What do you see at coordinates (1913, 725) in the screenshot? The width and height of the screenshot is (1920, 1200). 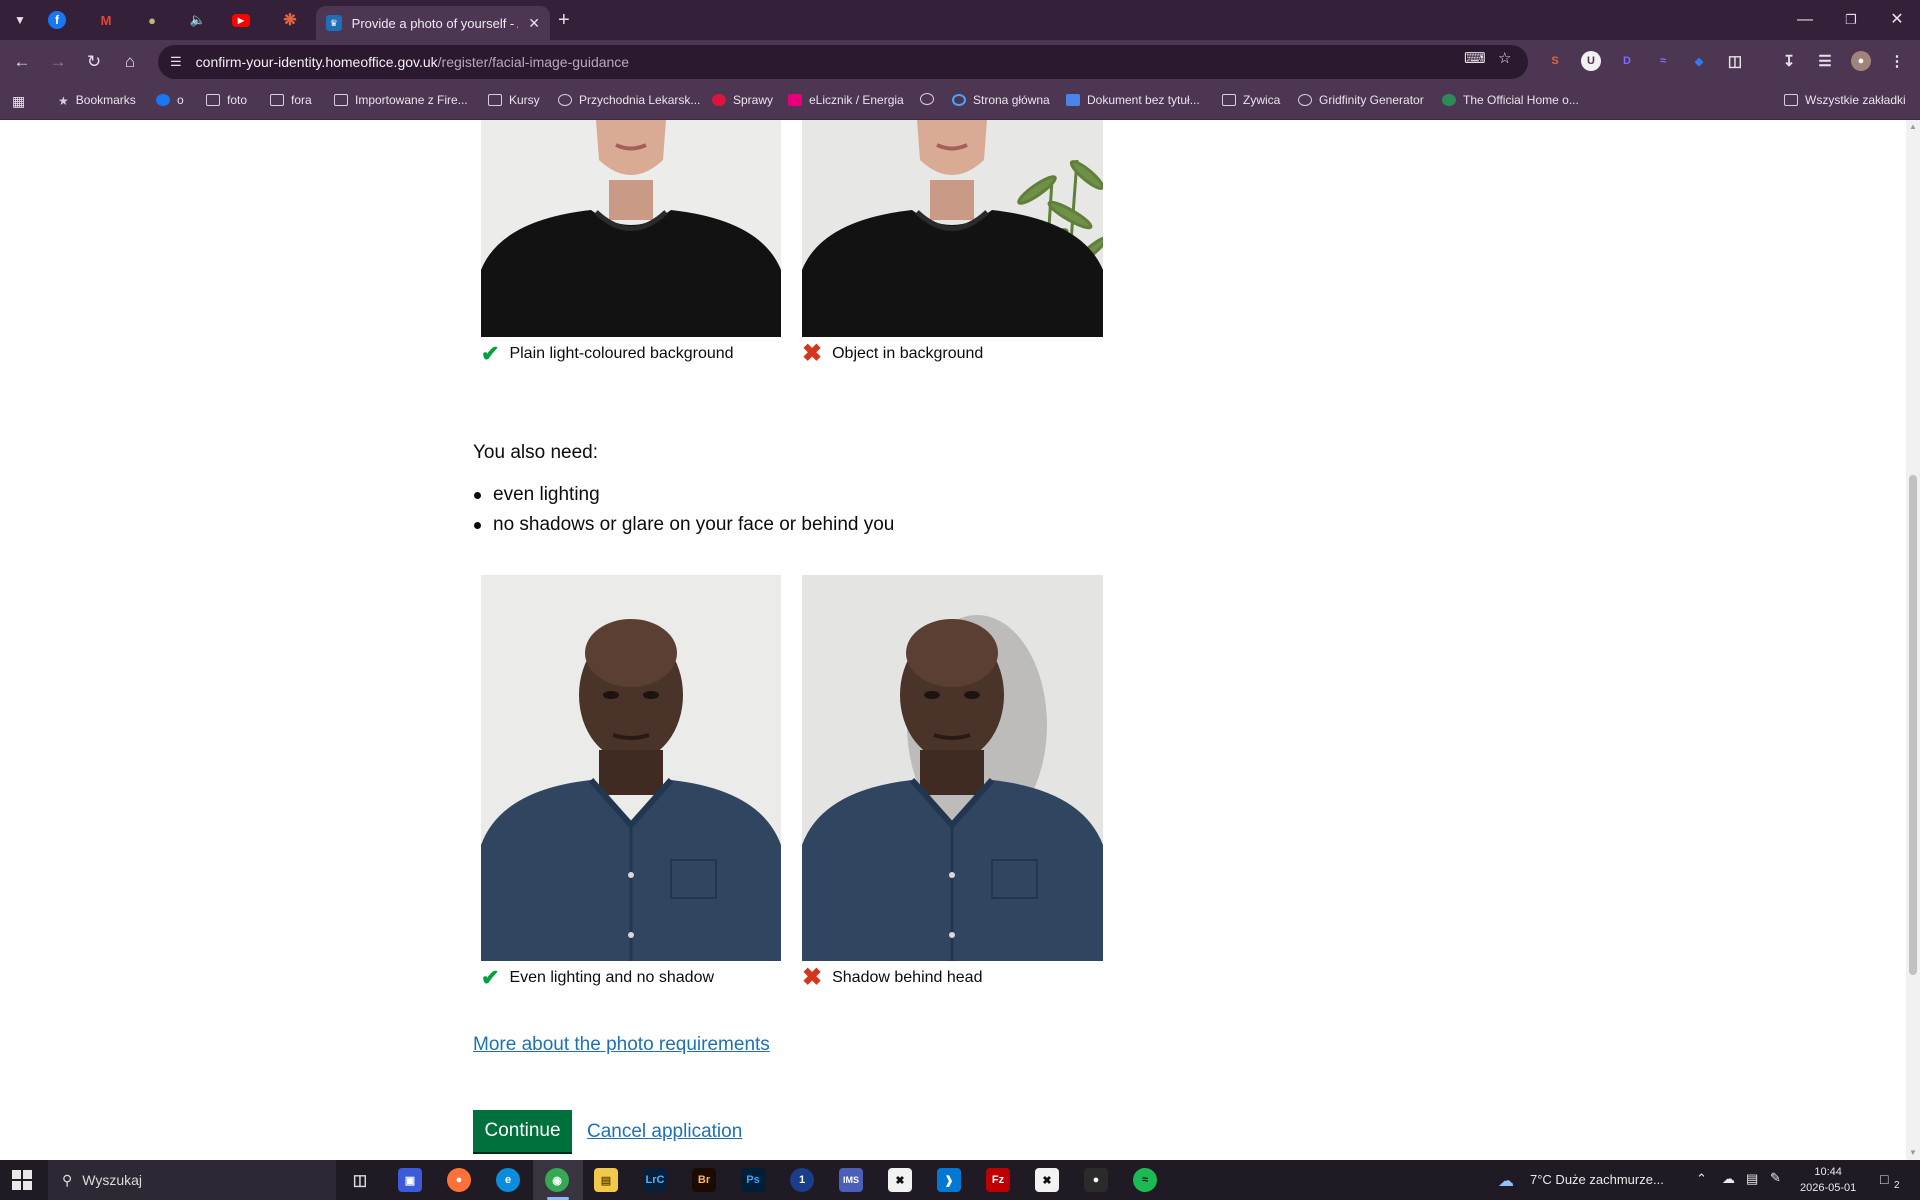 I see `scrollbar-thumb` at bounding box center [1913, 725].